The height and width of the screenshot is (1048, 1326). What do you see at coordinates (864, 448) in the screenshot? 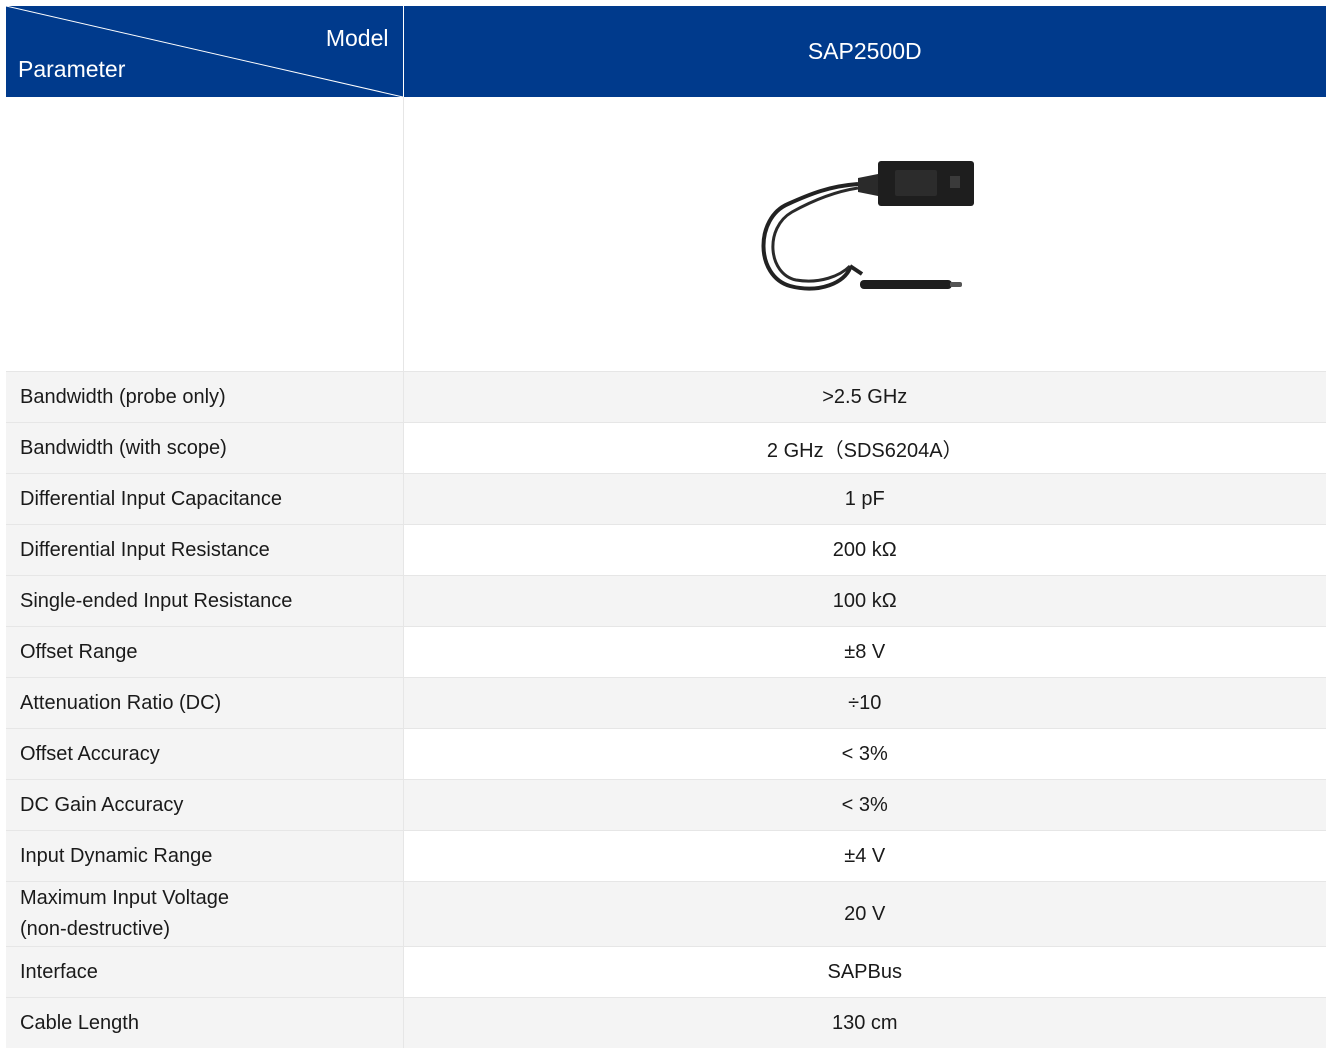
I see `value-cell: 2 GHz（SDS6204A）` at bounding box center [864, 448].